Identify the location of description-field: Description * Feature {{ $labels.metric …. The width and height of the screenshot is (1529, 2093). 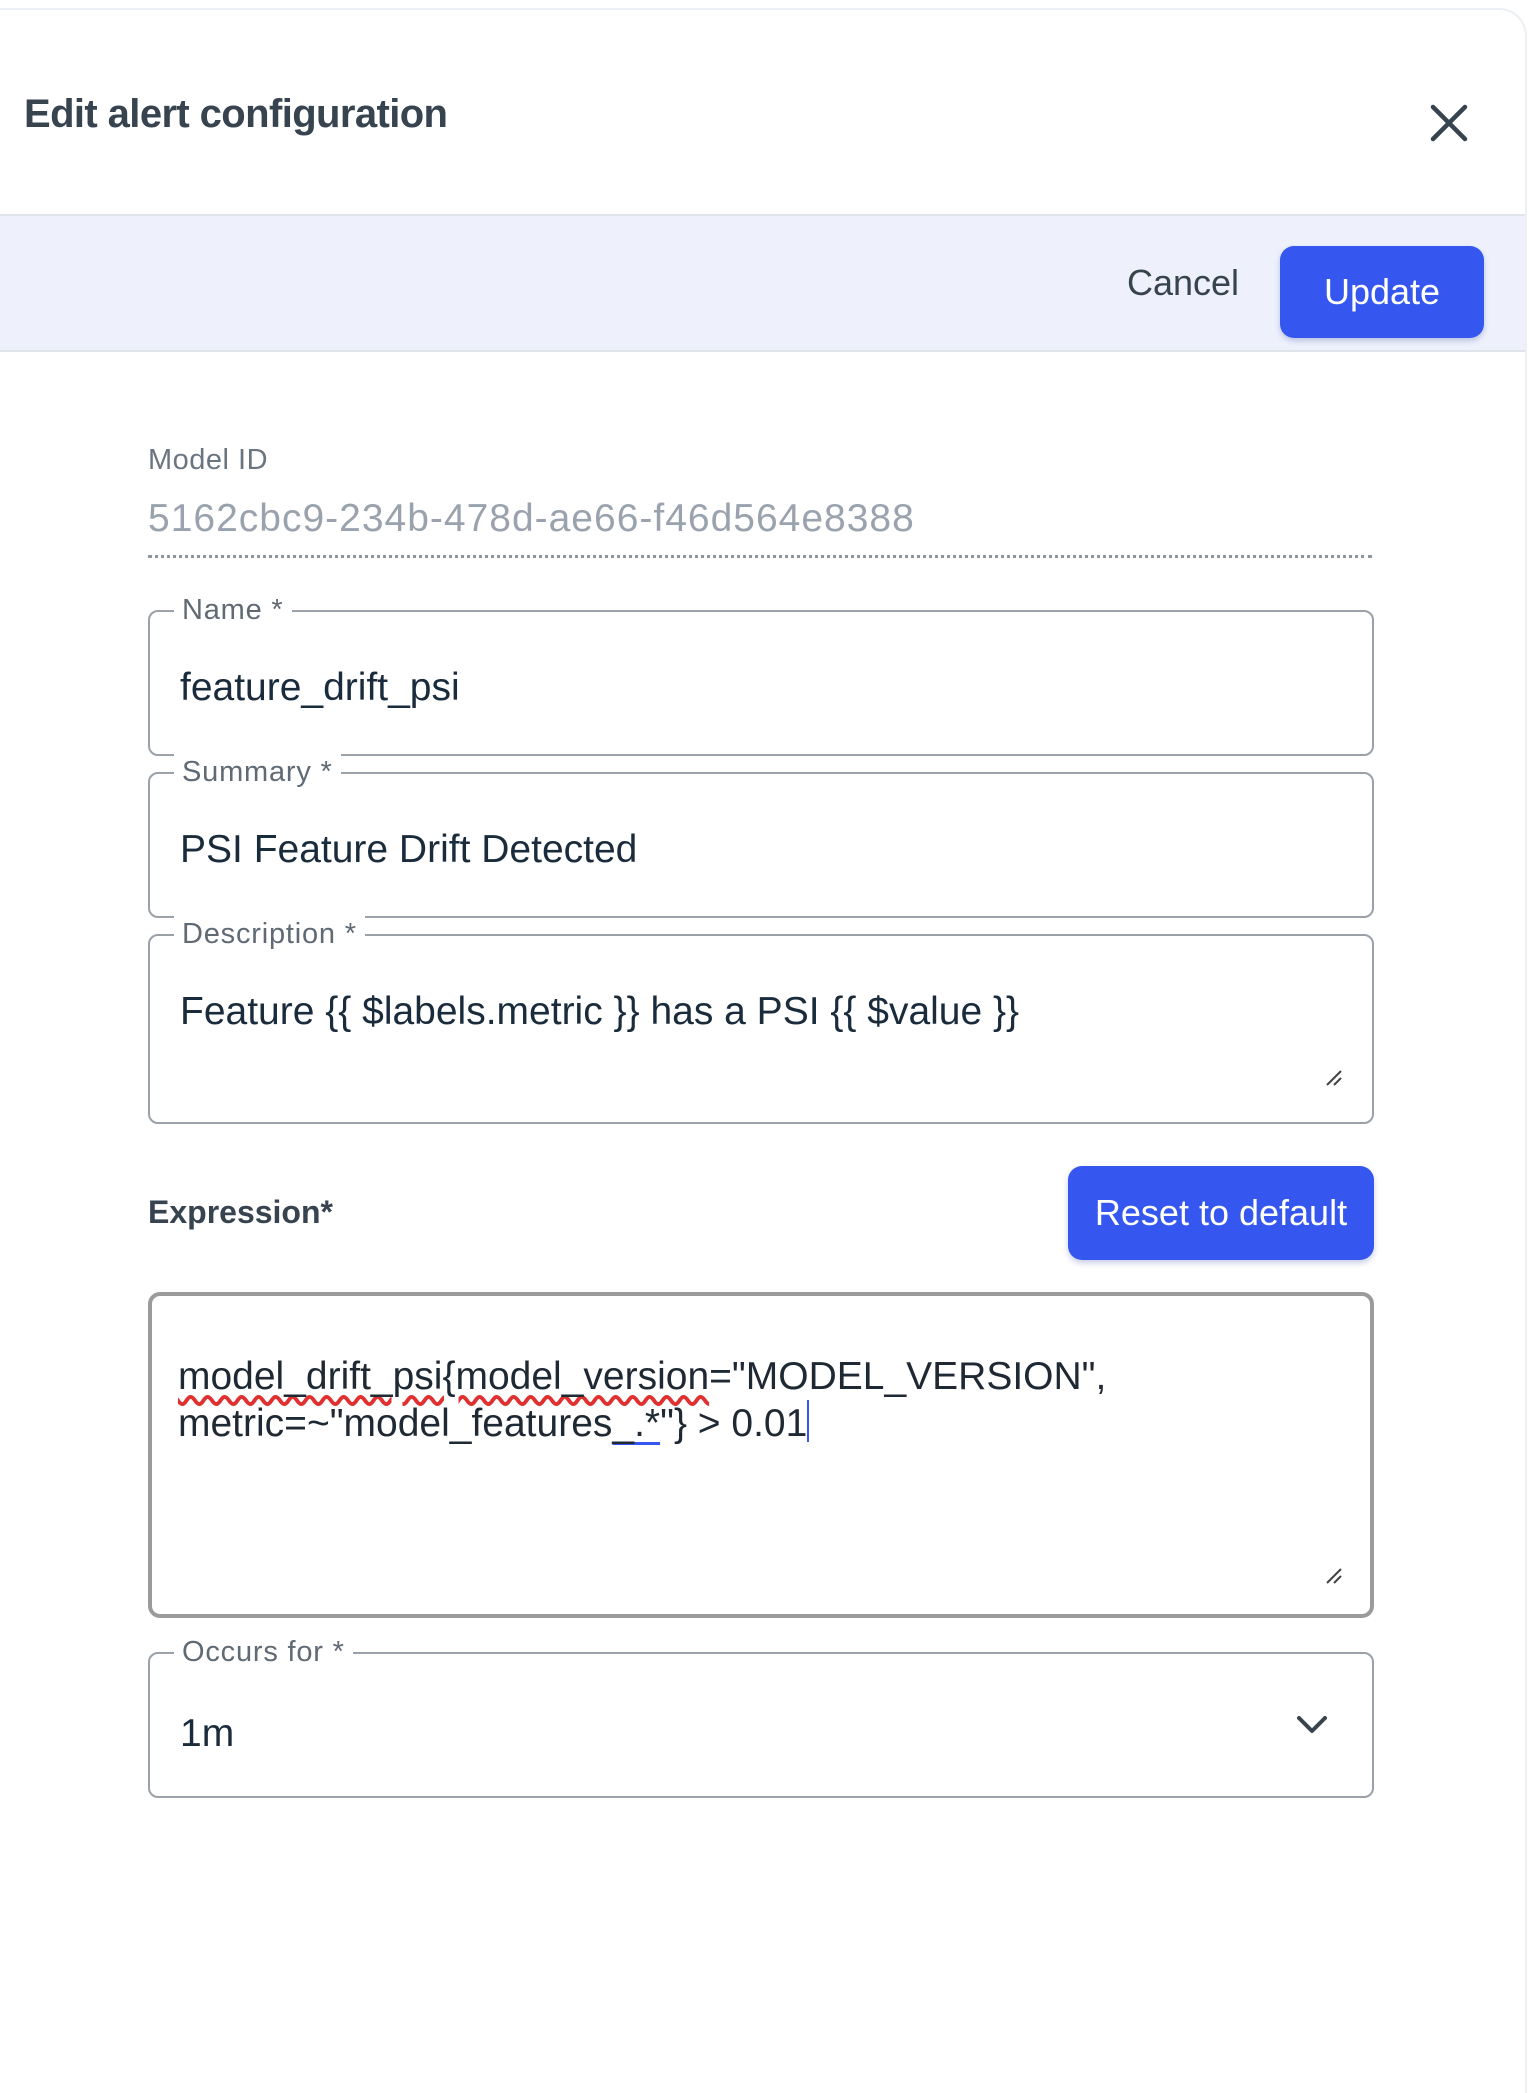
(761, 1019).